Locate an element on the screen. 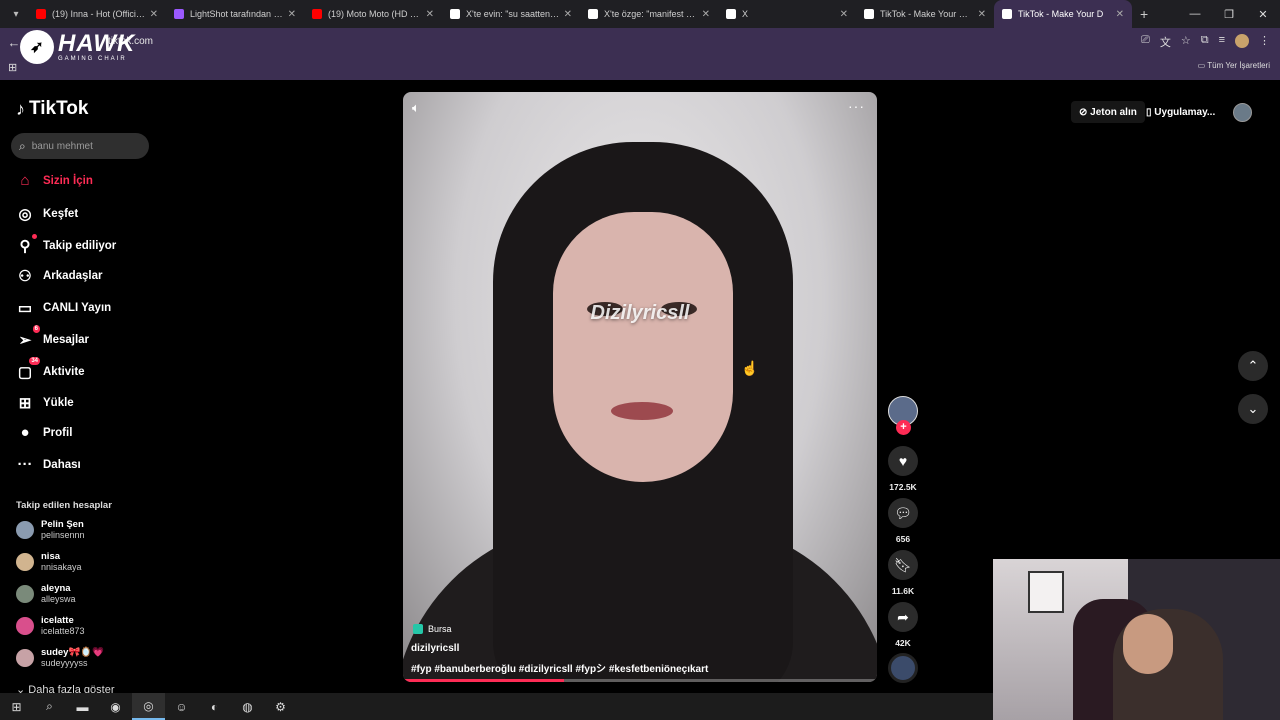 This screenshot has height=720, width=1280. share-button: ➦ is located at coordinates (903, 617).